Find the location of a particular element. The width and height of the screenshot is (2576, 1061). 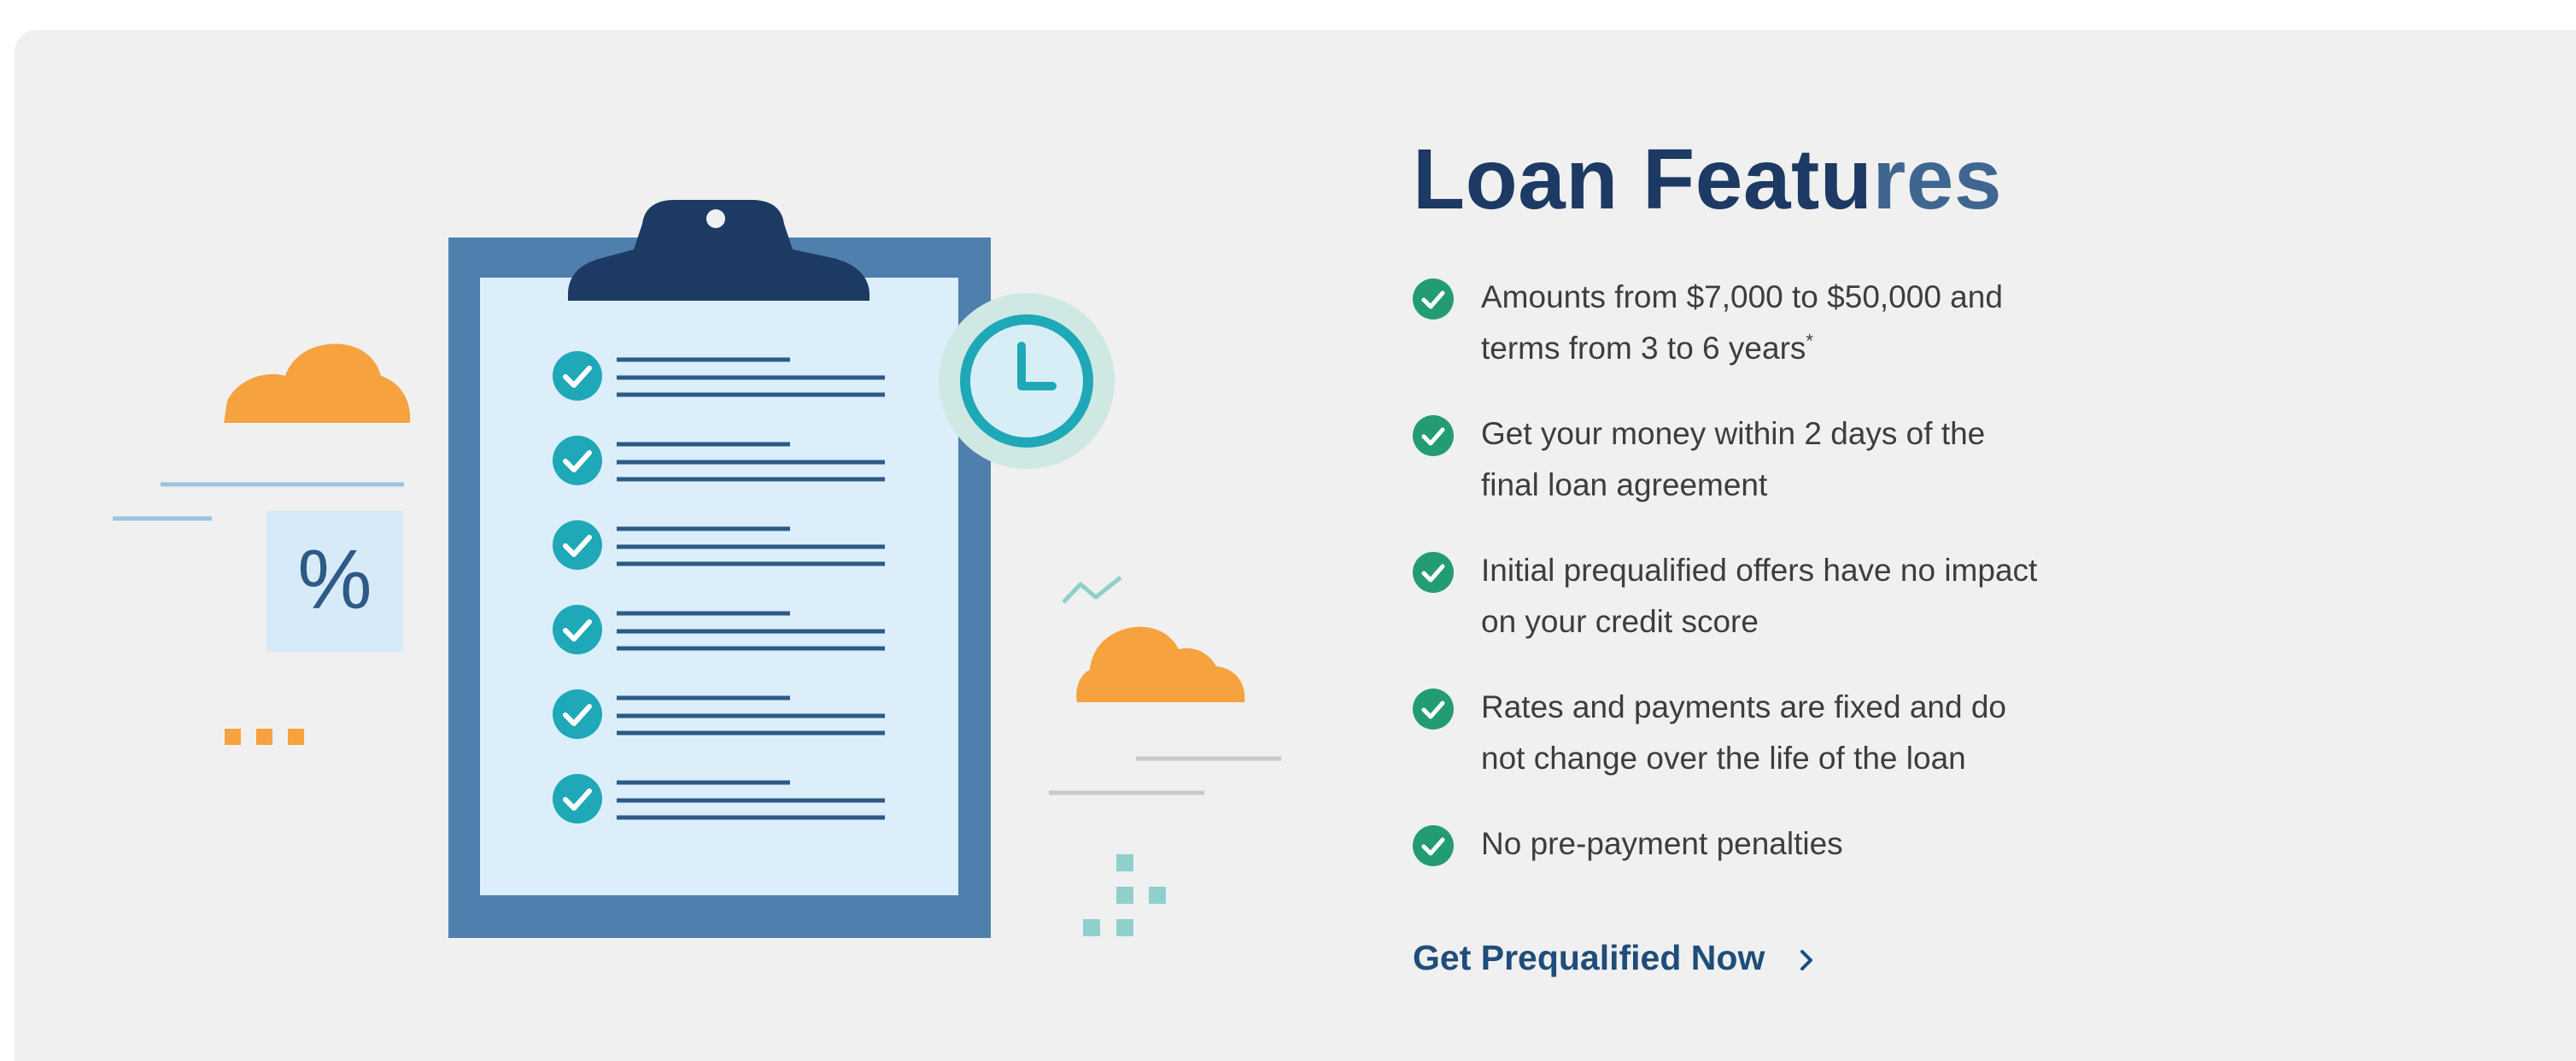

feature-item: No pre-payment penalties is located at coordinates (1797, 844).